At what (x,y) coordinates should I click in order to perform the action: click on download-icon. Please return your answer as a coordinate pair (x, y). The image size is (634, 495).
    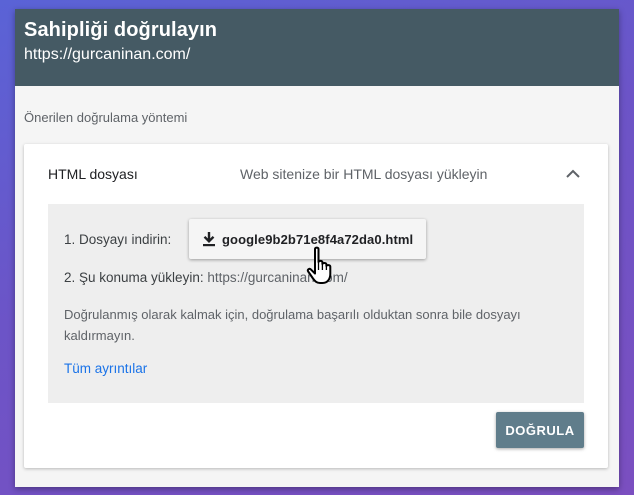
    Looking at the image, I should click on (209, 239).